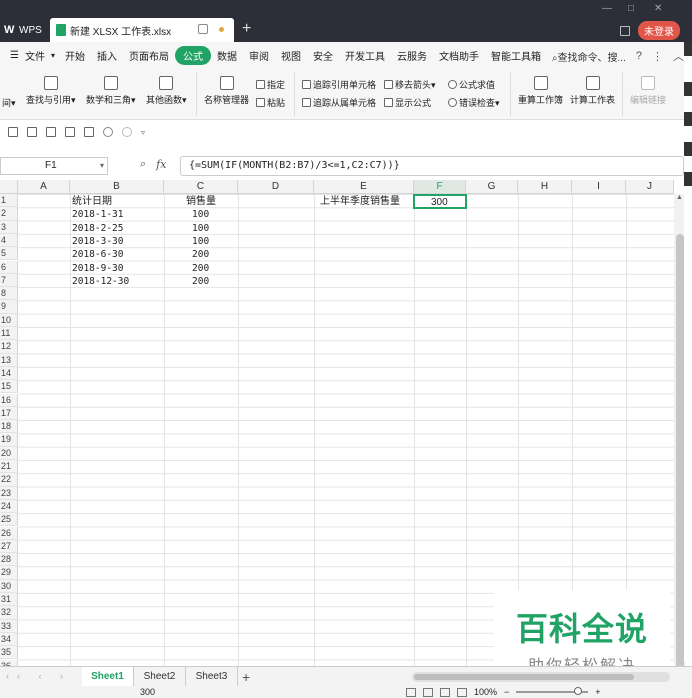 This screenshot has height=698, width=692. Describe the element at coordinates (650, 187) in the screenshot. I see `column-header-j: J` at that location.